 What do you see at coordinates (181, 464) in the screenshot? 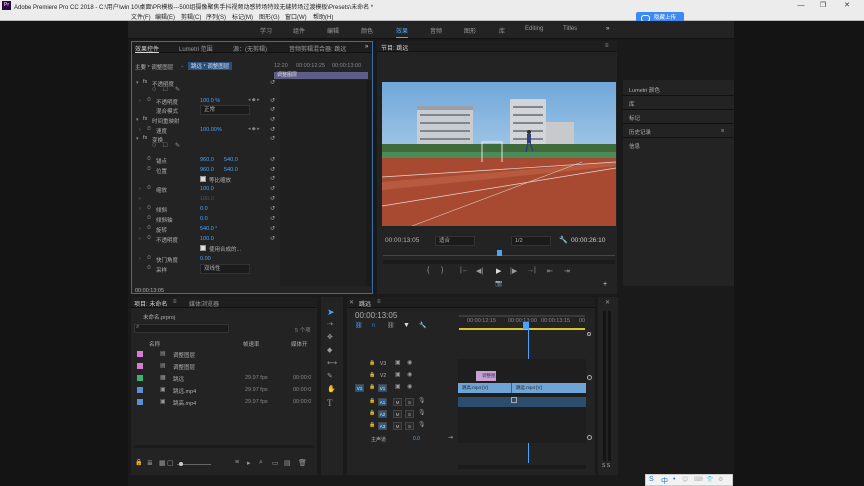
I see `zoom-slider-thumb` at bounding box center [181, 464].